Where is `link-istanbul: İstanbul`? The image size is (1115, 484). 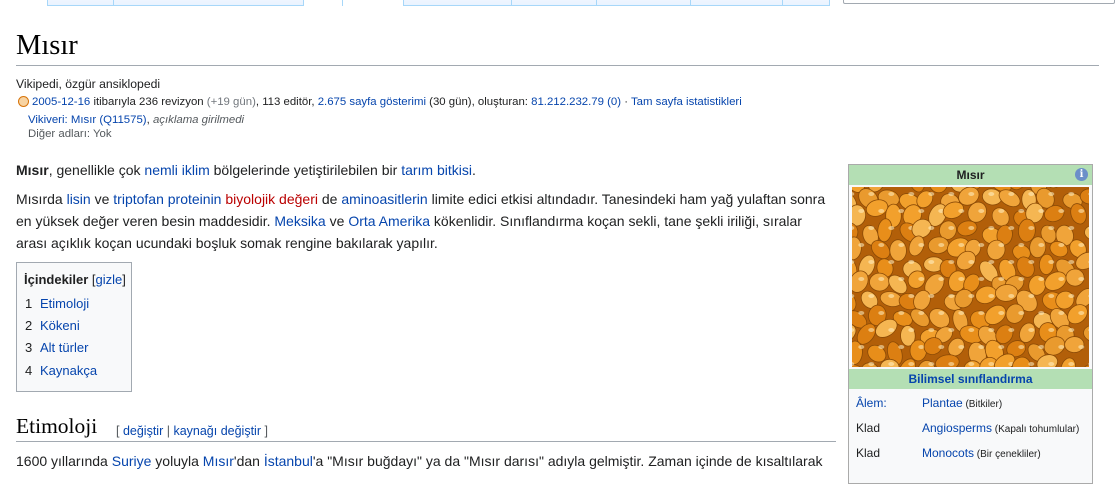 link-istanbul: İstanbul is located at coordinates (288, 461).